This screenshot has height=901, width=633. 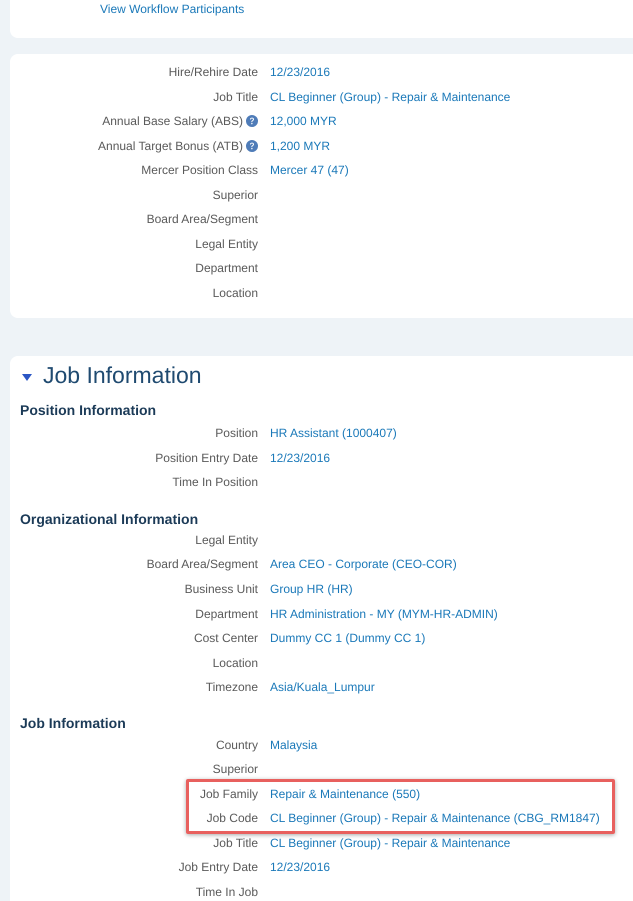 What do you see at coordinates (172, 9) in the screenshot?
I see `workflow-participants-link: View Workflow Participants` at bounding box center [172, 9].